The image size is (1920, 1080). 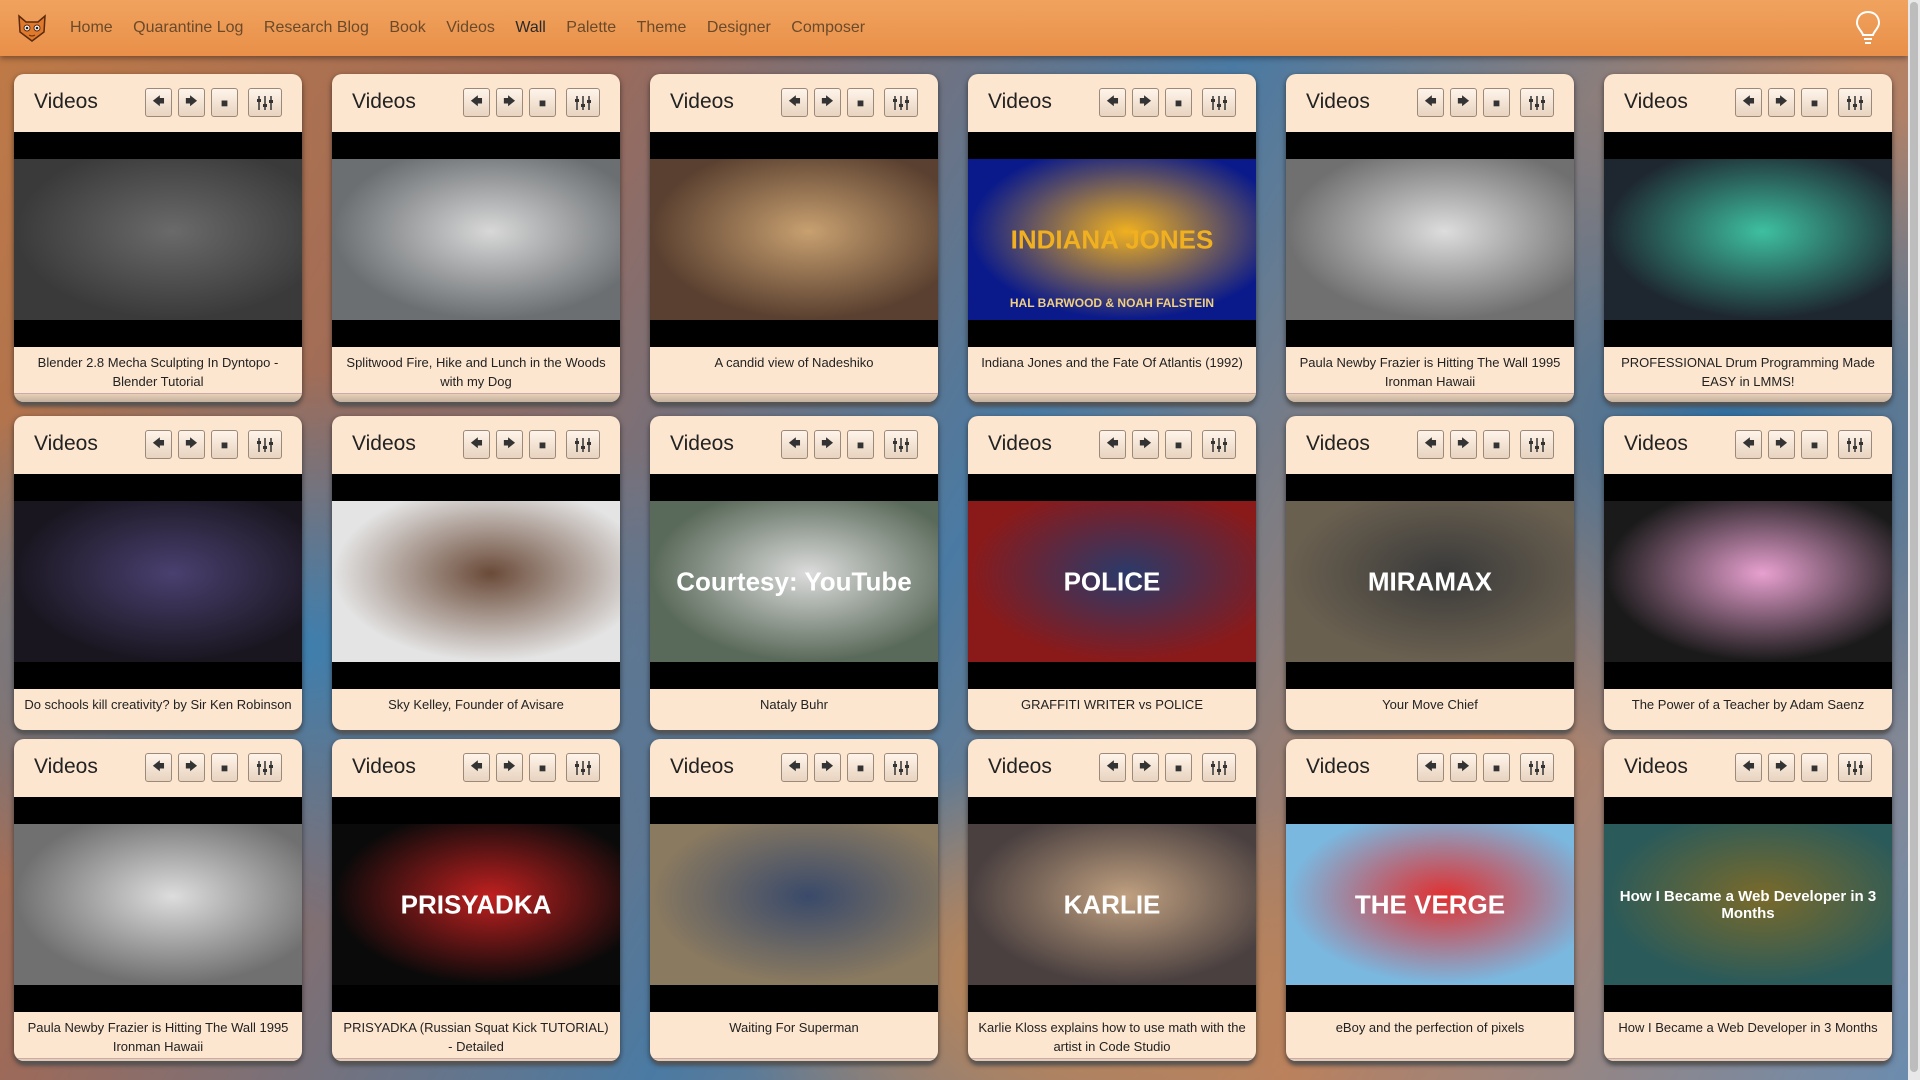 I want to click on nav-book: Book, so click(x=407, y=27).